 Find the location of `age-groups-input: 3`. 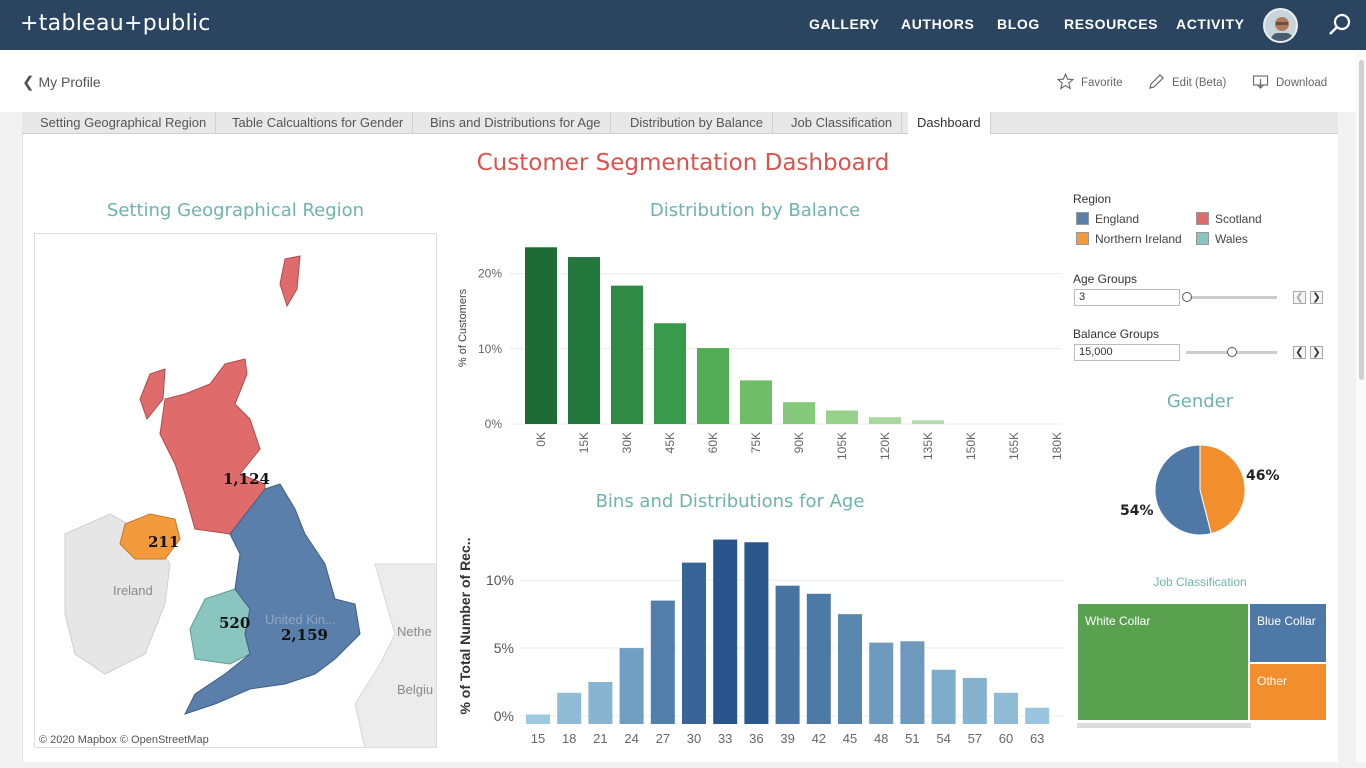

age-groups-input: 3 is located at coordinates (1127, 297).